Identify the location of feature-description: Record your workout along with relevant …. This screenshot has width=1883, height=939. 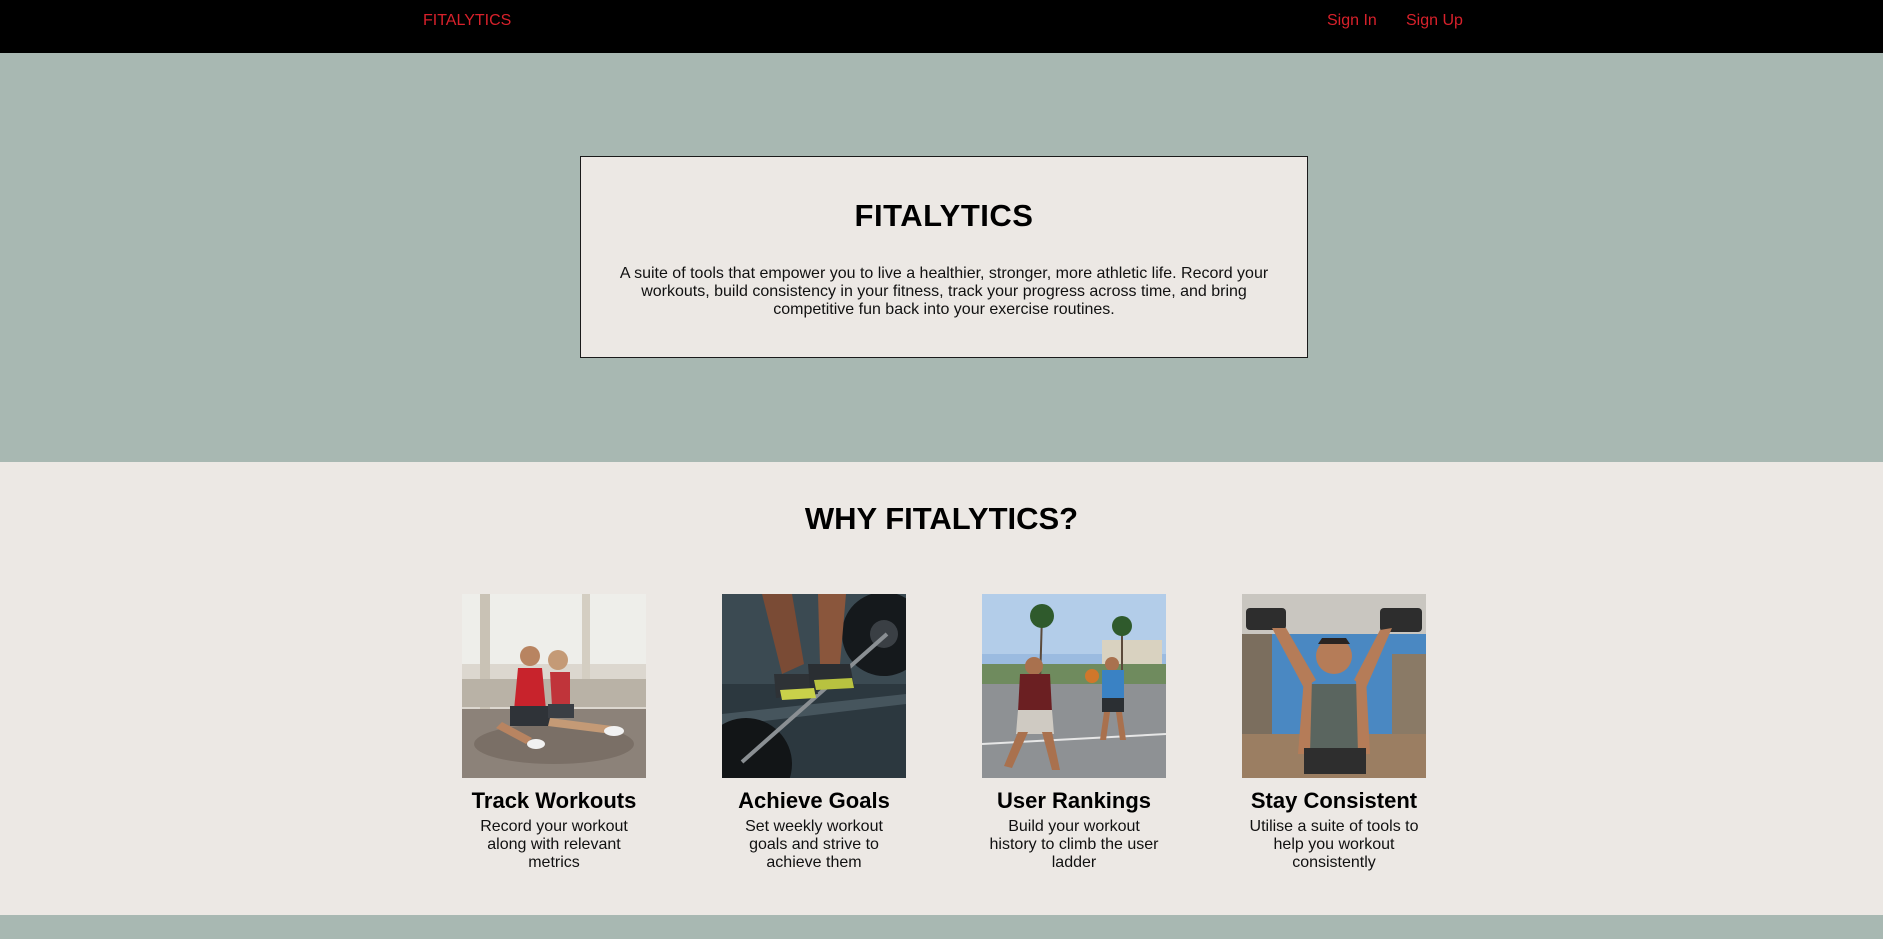
(554, 844).